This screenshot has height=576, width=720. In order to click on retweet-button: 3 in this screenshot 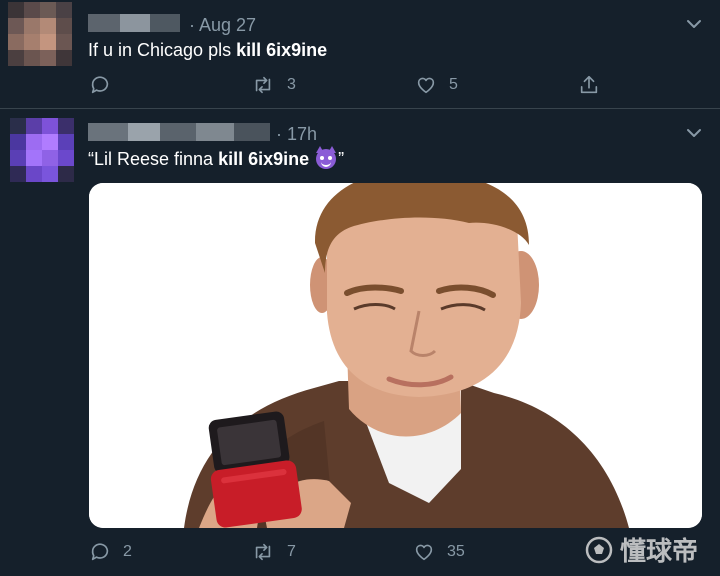, I will do `click(273, 85)`.